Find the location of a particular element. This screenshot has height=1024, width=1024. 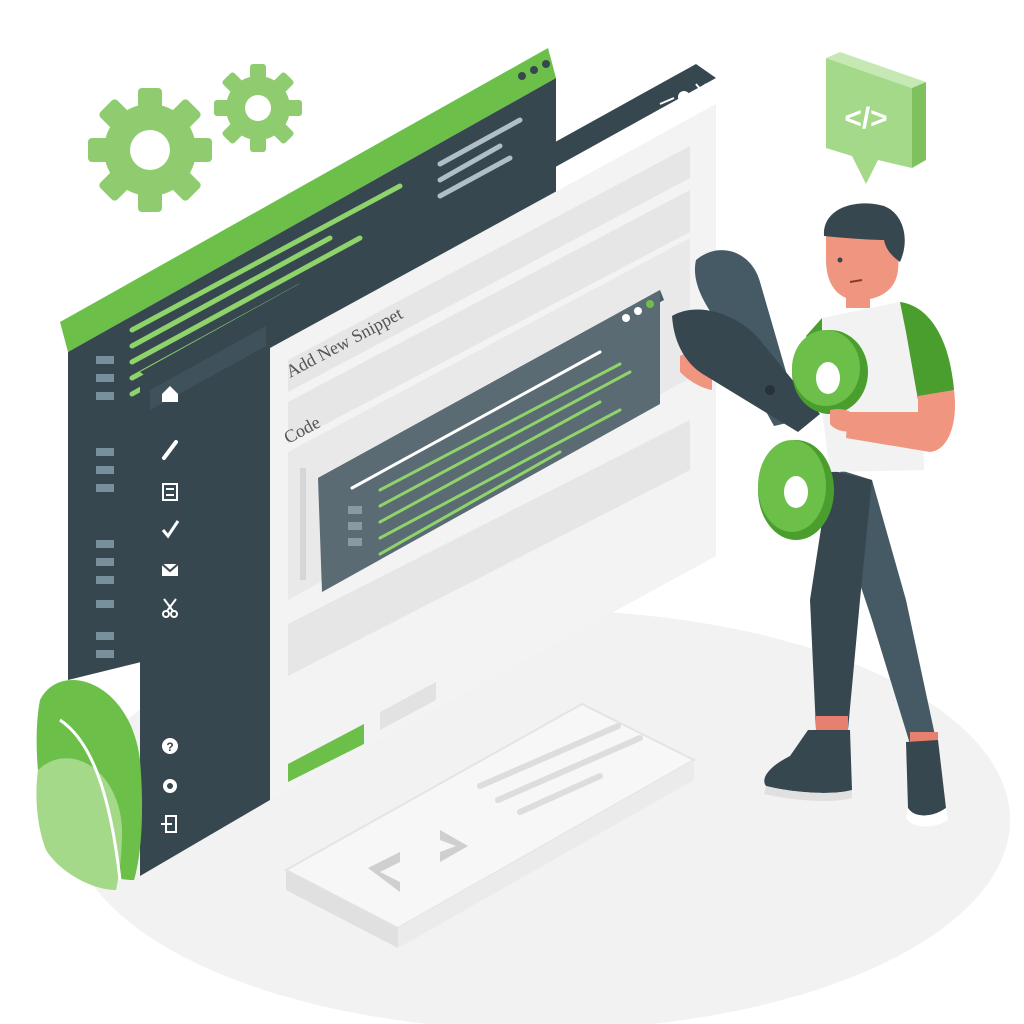

help-icon: ? is located at coordinates (170, 746).